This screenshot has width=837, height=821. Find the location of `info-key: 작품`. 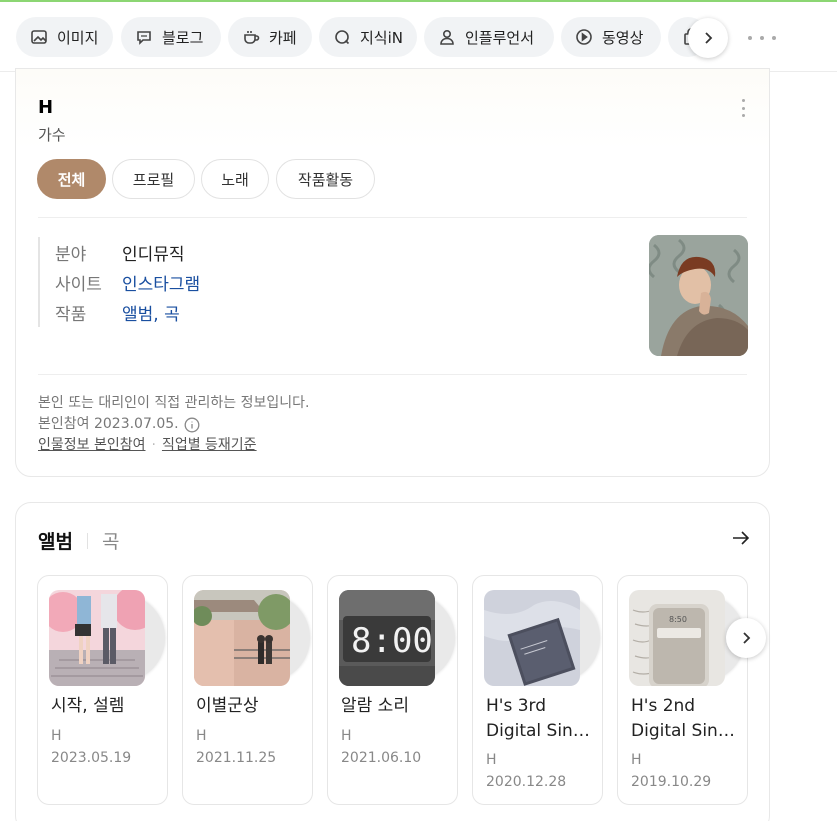

info-key: 작품 is located at coordinates (71, 314).